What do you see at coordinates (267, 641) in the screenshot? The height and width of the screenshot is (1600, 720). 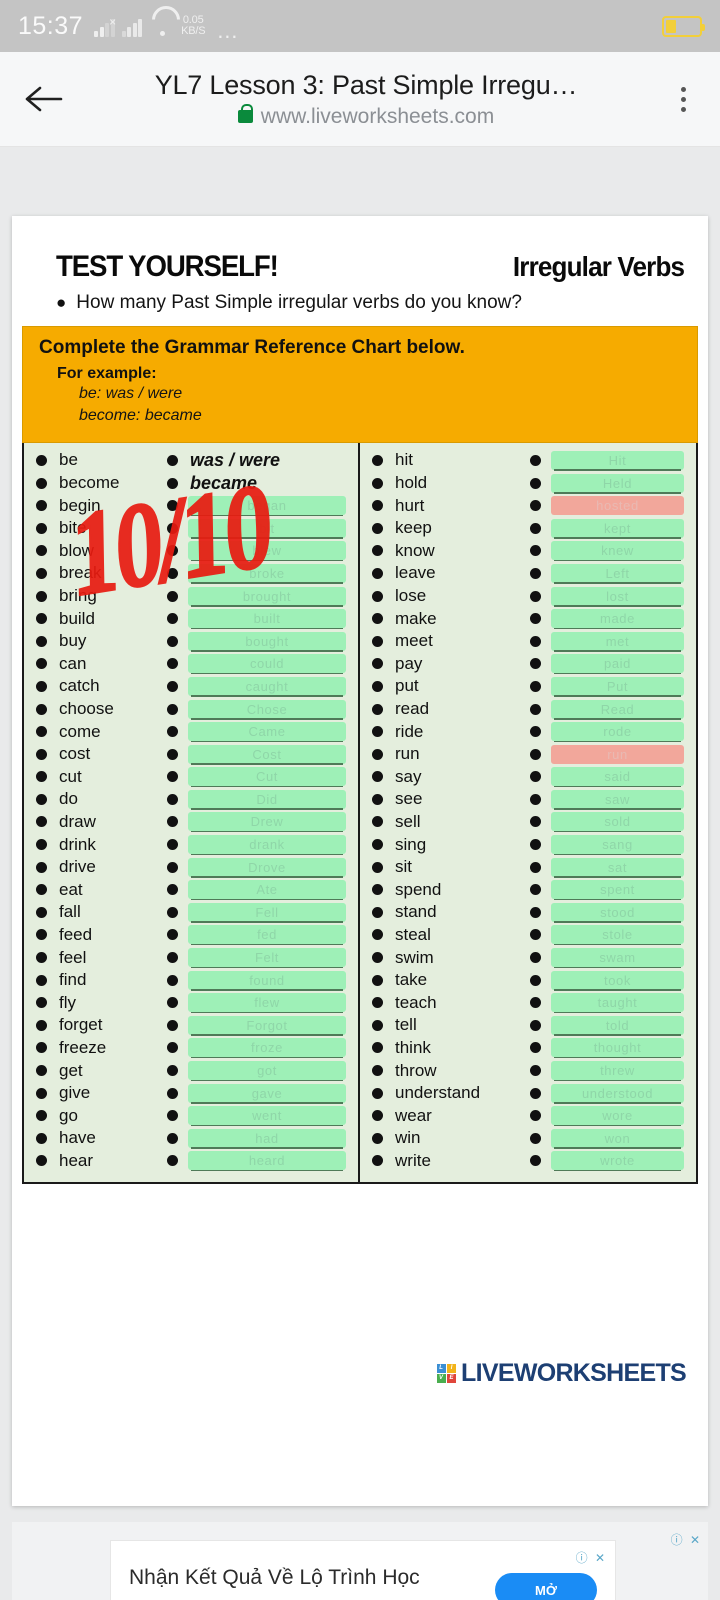 I see `answer-input: bought` at bounding box center [267, 641].